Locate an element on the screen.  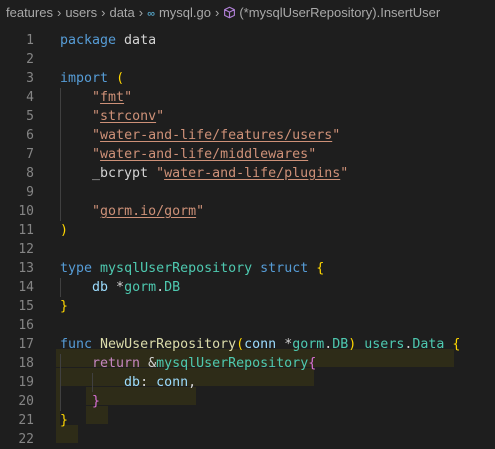
code-line: 11) is located at coordinates (247, 230).